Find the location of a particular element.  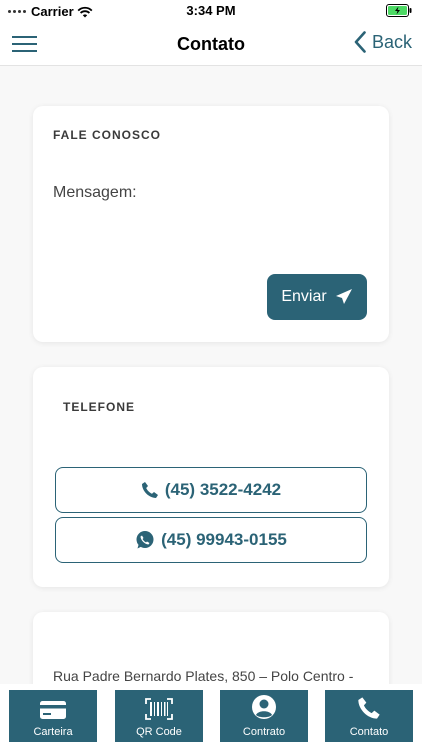

tab-qr-code: QR Code is located at coordinates (159, 716).